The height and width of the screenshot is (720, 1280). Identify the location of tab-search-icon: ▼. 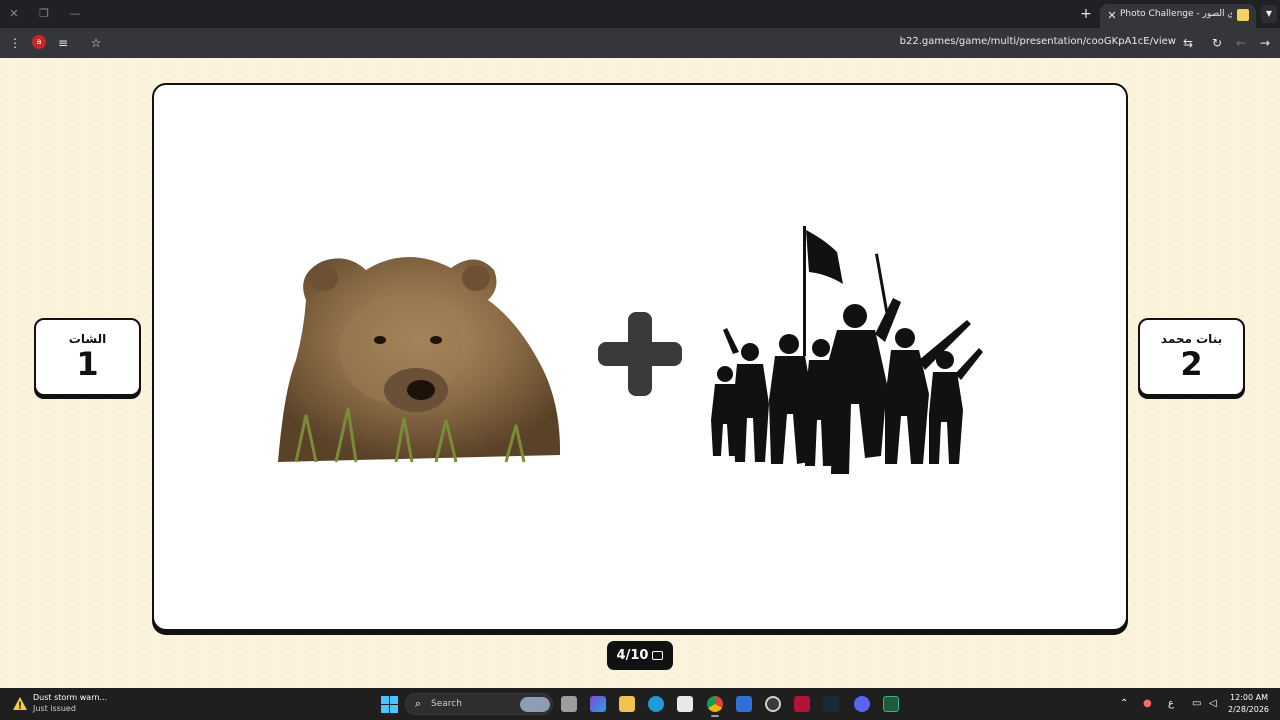
(1269, 14).